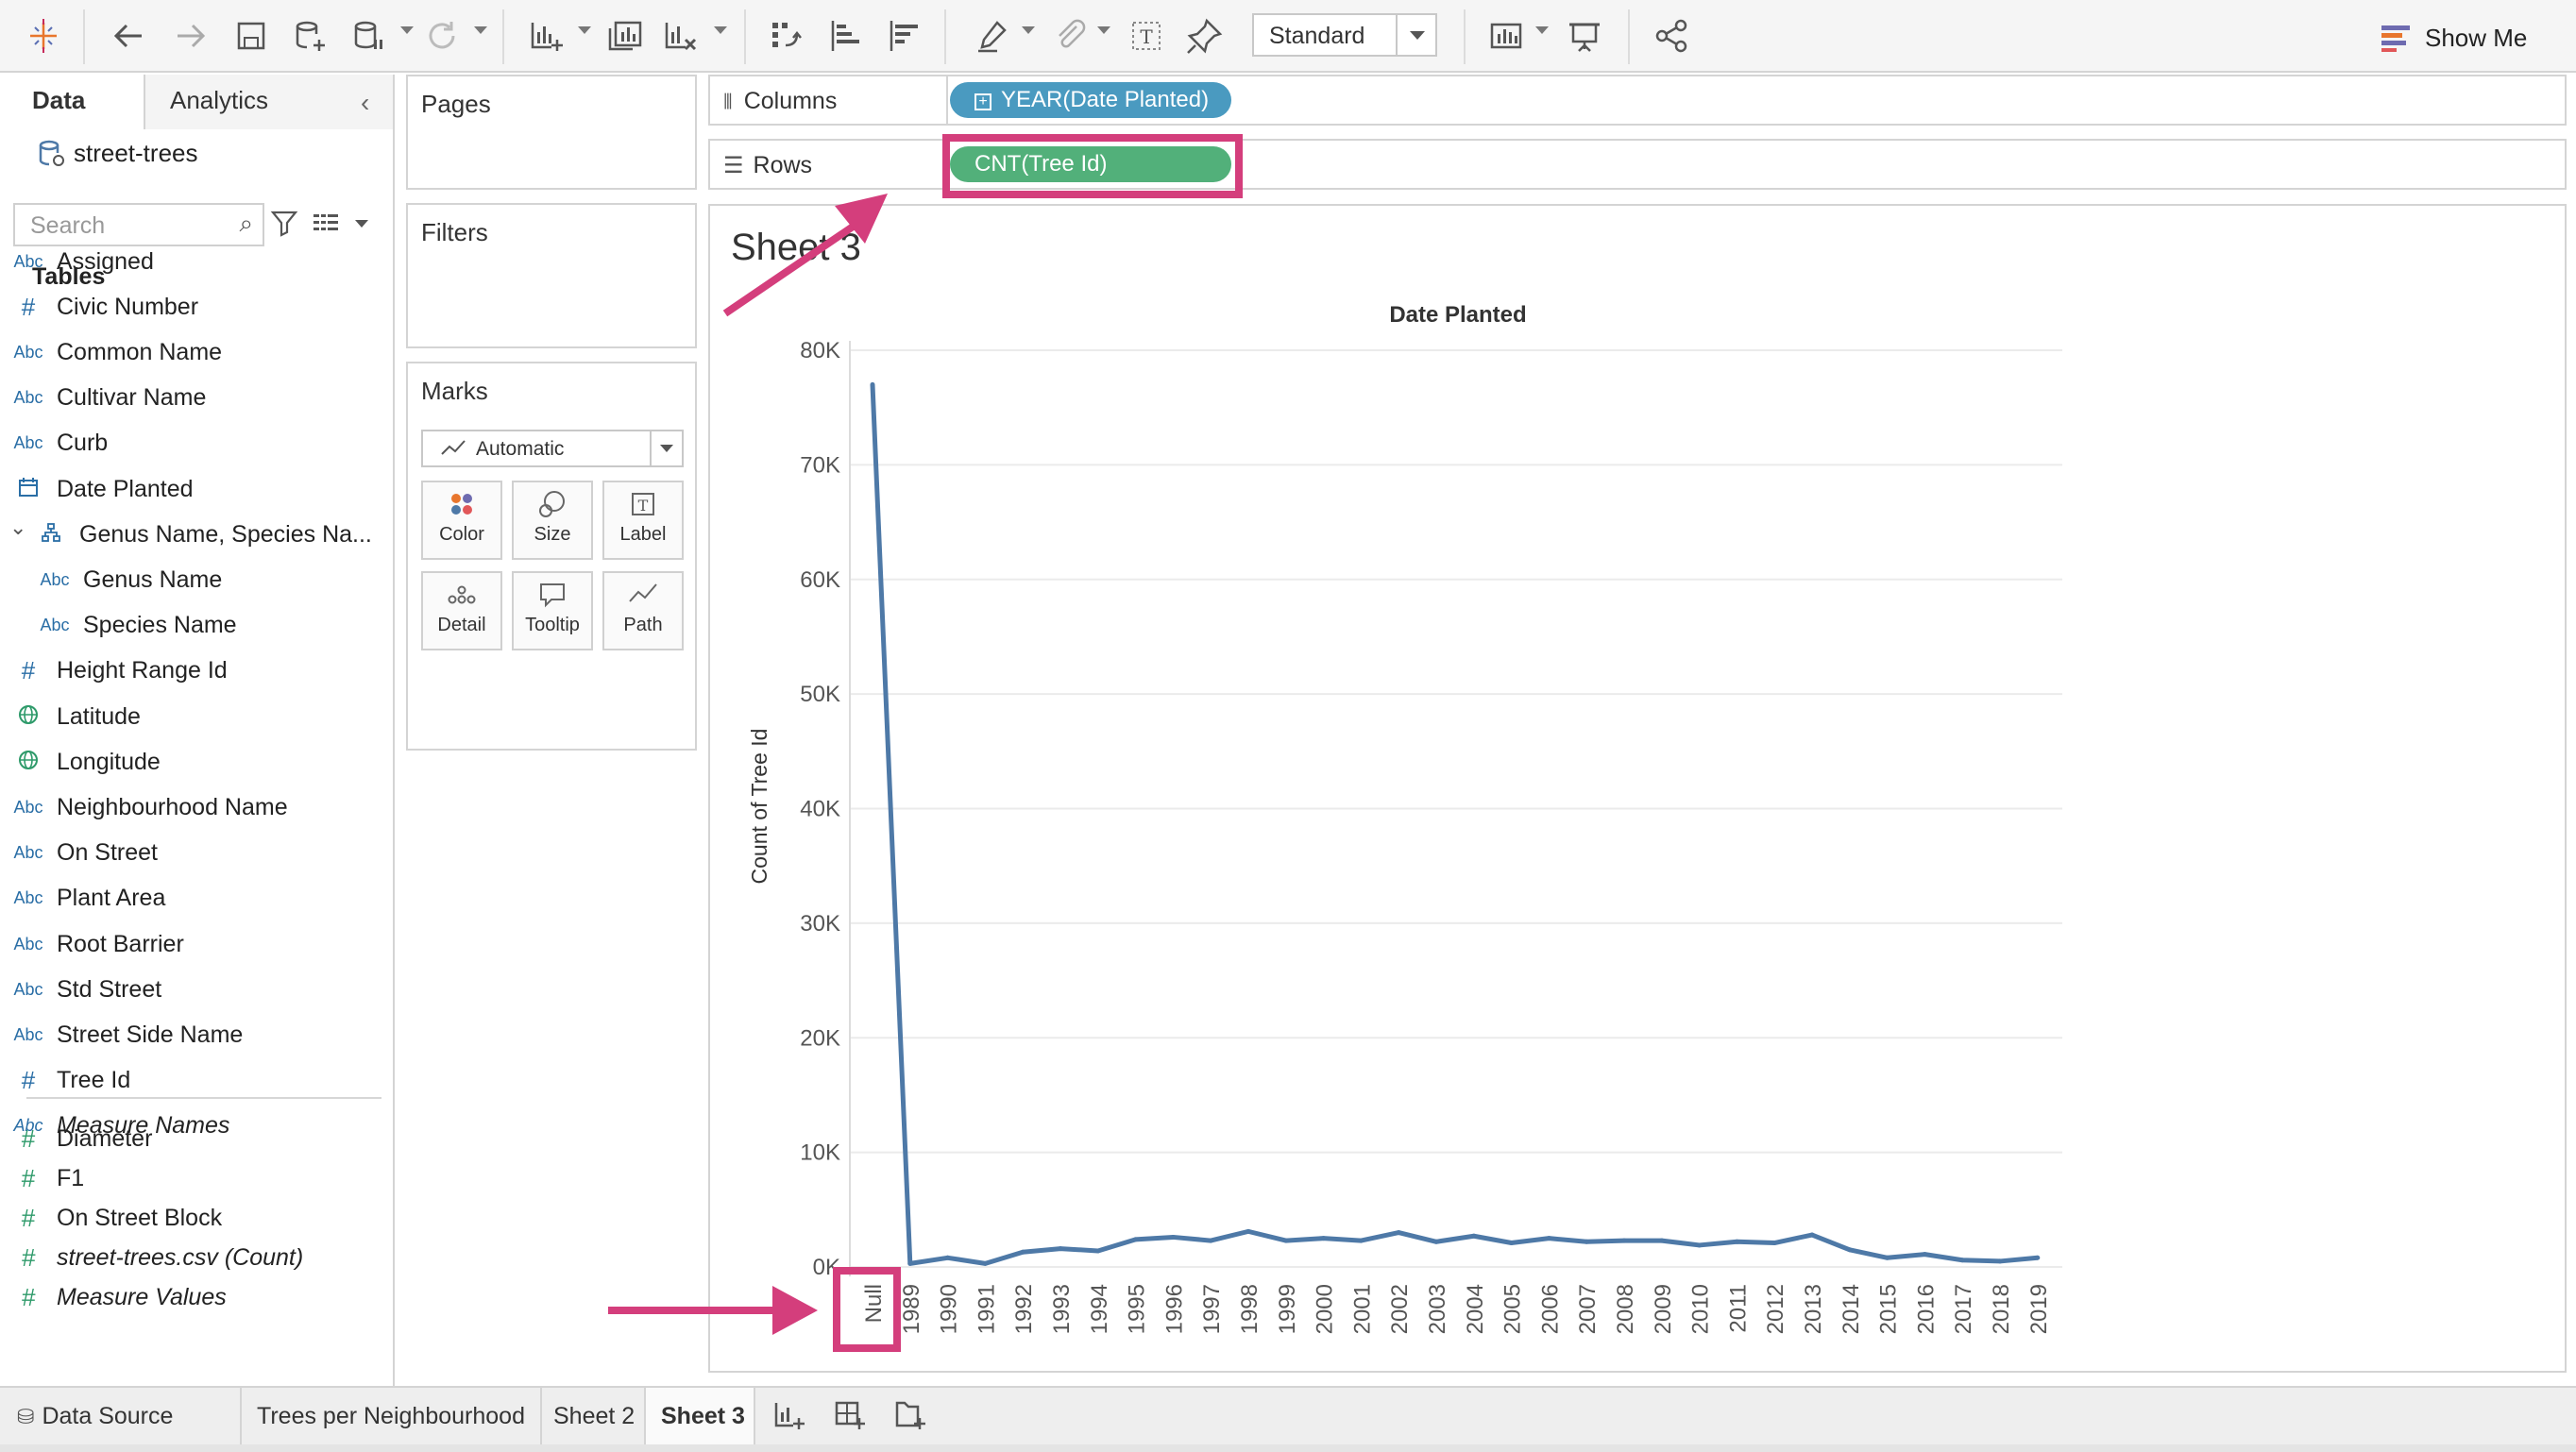 The height and width of the screenshot is (1452, 2576). I want to click on field-item: Abc On Street, so click(196, 853).